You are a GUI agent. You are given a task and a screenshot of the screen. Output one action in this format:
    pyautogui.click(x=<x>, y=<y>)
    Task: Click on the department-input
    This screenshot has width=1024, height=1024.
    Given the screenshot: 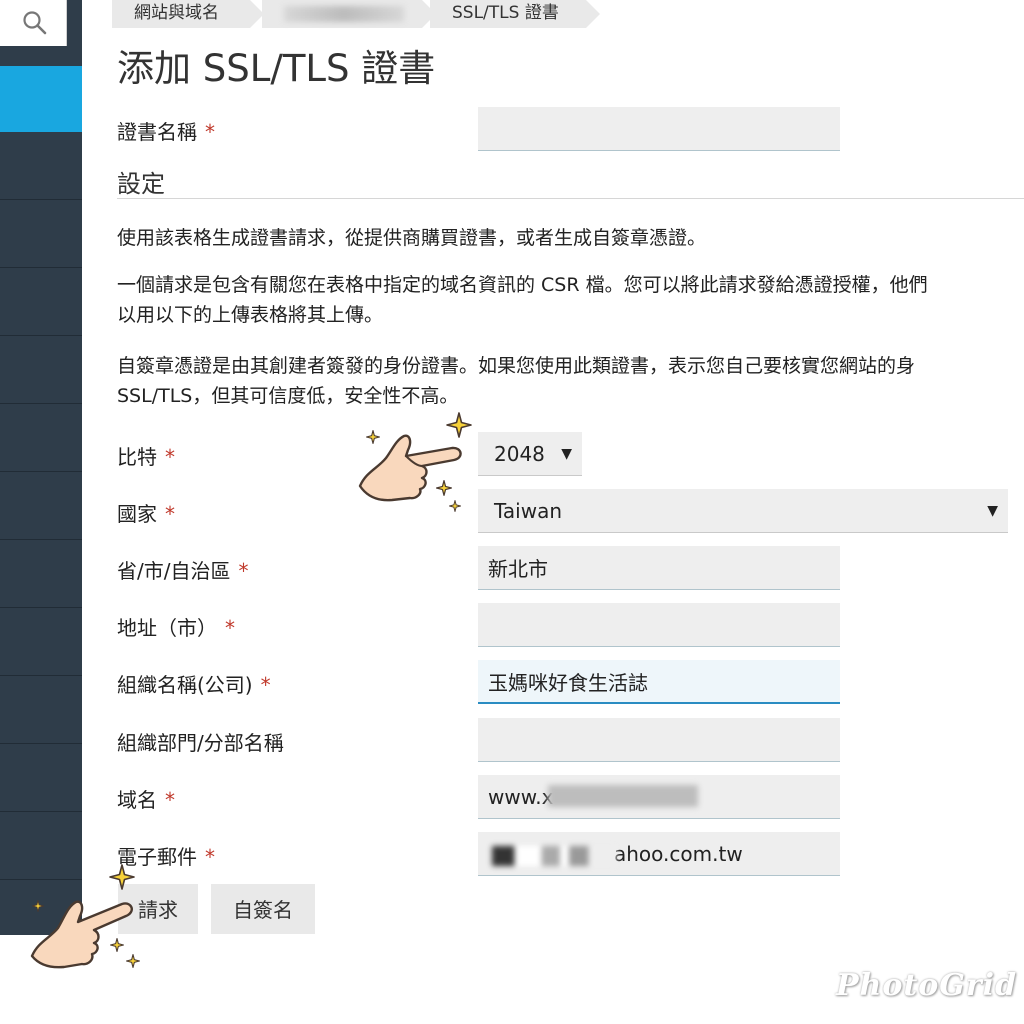 What is the action you would take?
    pyautogui.click(x=659, y=740)
    